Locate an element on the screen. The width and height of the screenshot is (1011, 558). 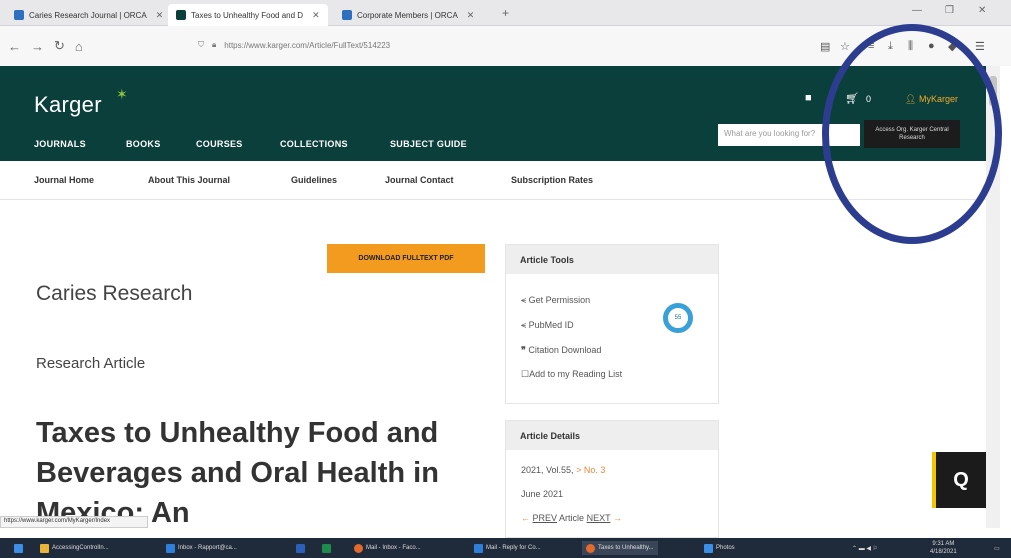
nav-books: BOOKS is located at coordinates (143, 144).